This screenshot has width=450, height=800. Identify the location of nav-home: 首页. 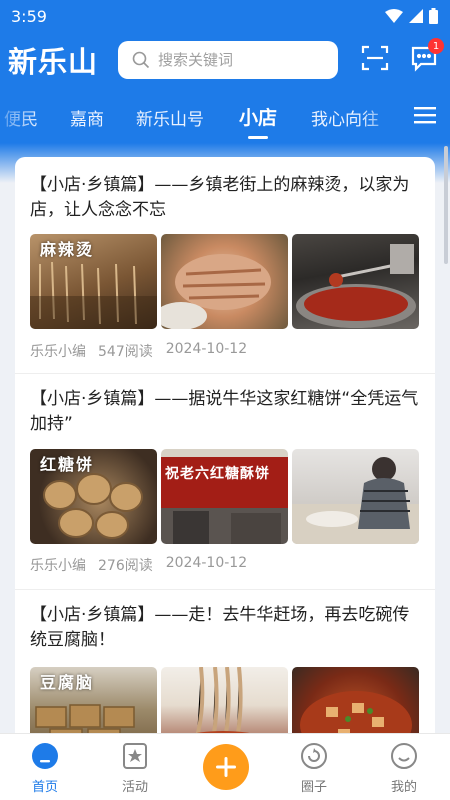
(45, 768).